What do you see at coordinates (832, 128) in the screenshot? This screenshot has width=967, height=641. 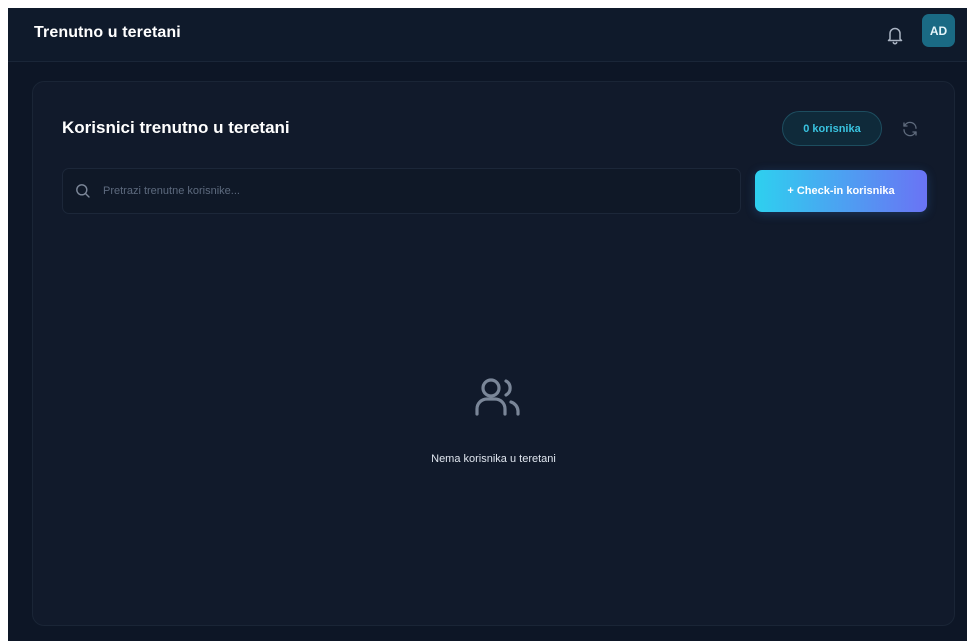 I see `user-count-badge: 0 korisnika` at bounding box center [832, 128].